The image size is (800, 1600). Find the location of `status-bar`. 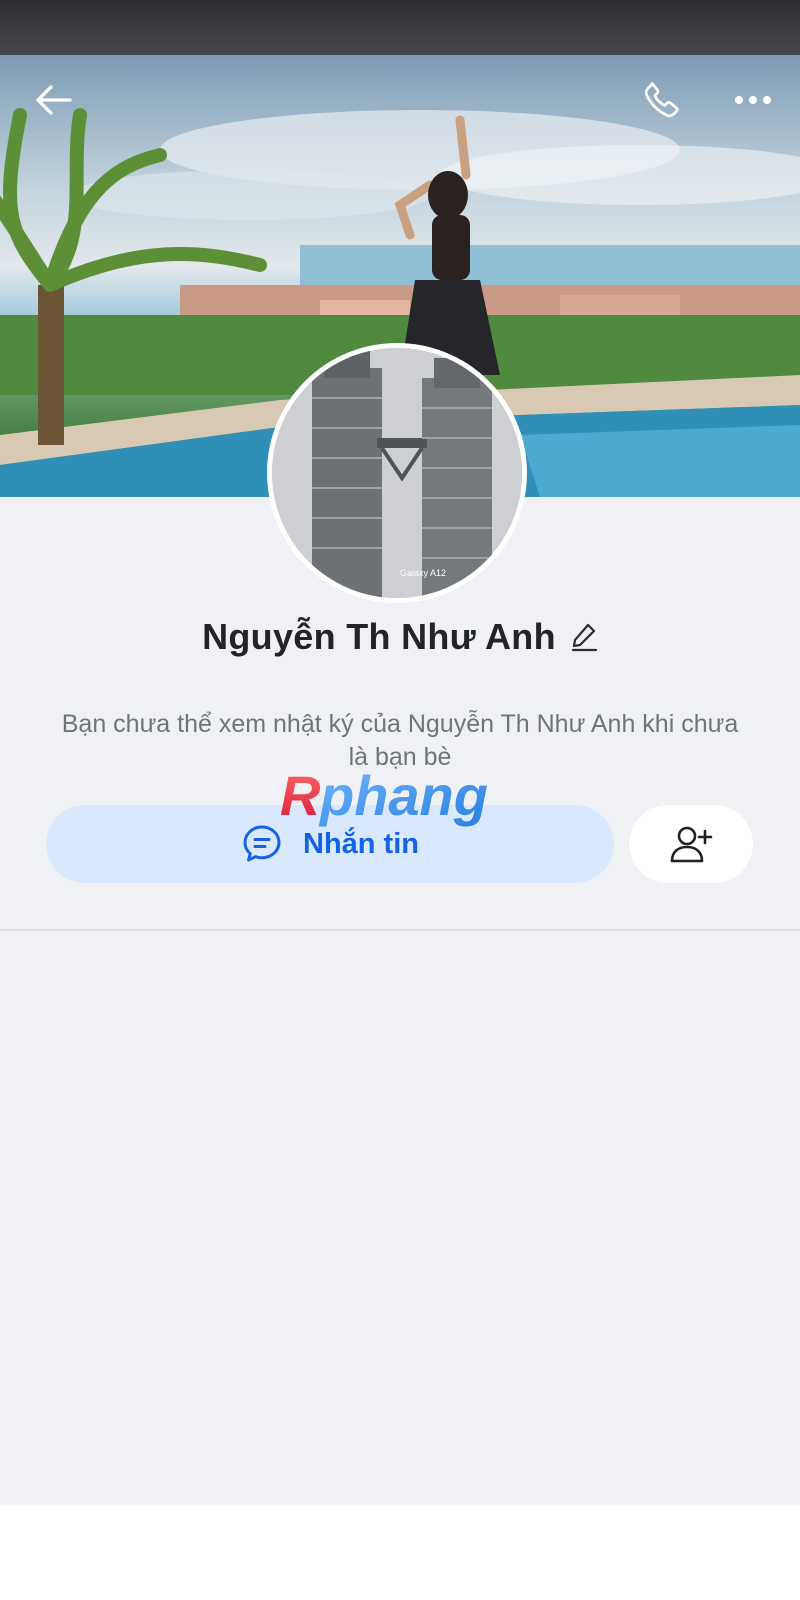

status-bar is located at coordinates (400, 27).